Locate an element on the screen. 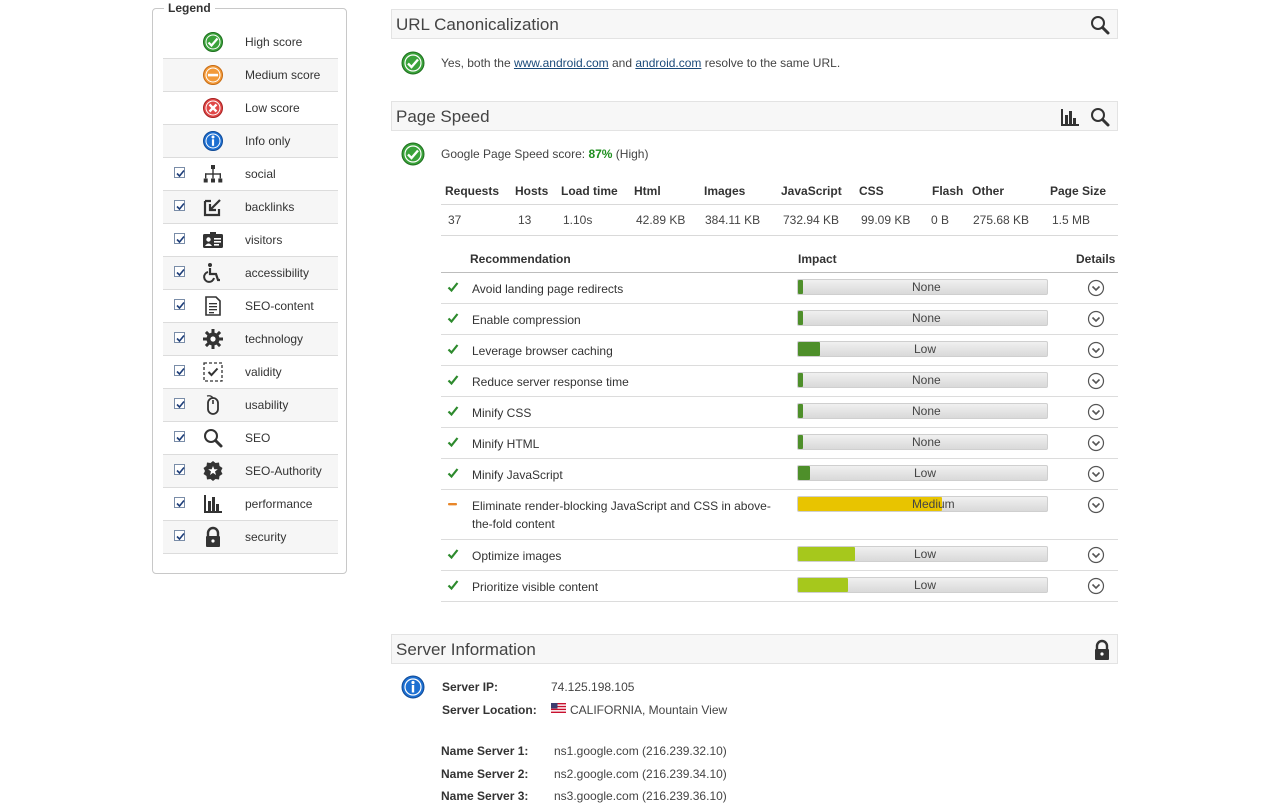 This screenshot has height=803, width=1280. recommendation-row: Avoid landing page redirects None is located at coordinates (779, 288).